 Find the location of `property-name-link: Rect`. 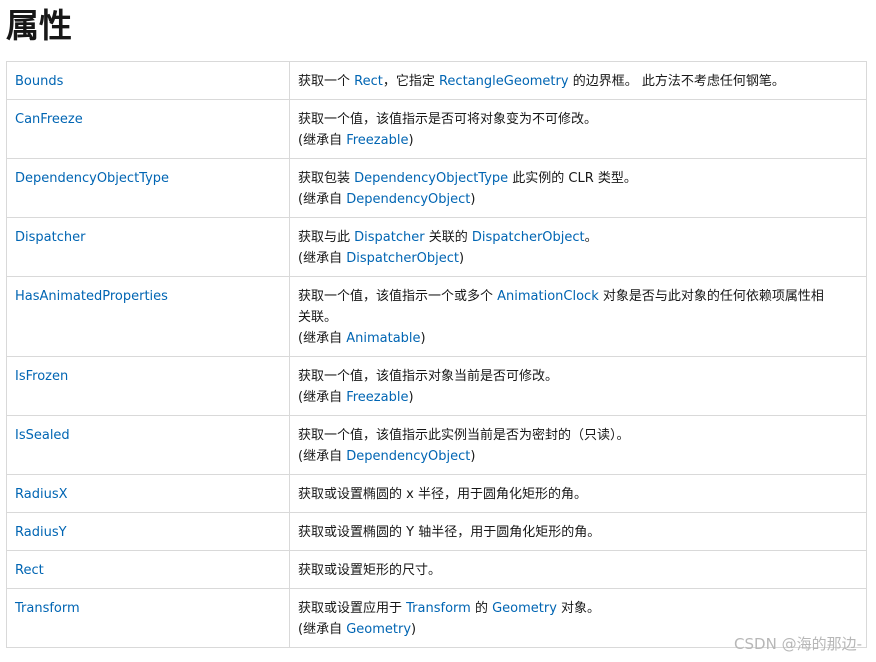

property-name-link: Rect is located at coordinates (29, 570).